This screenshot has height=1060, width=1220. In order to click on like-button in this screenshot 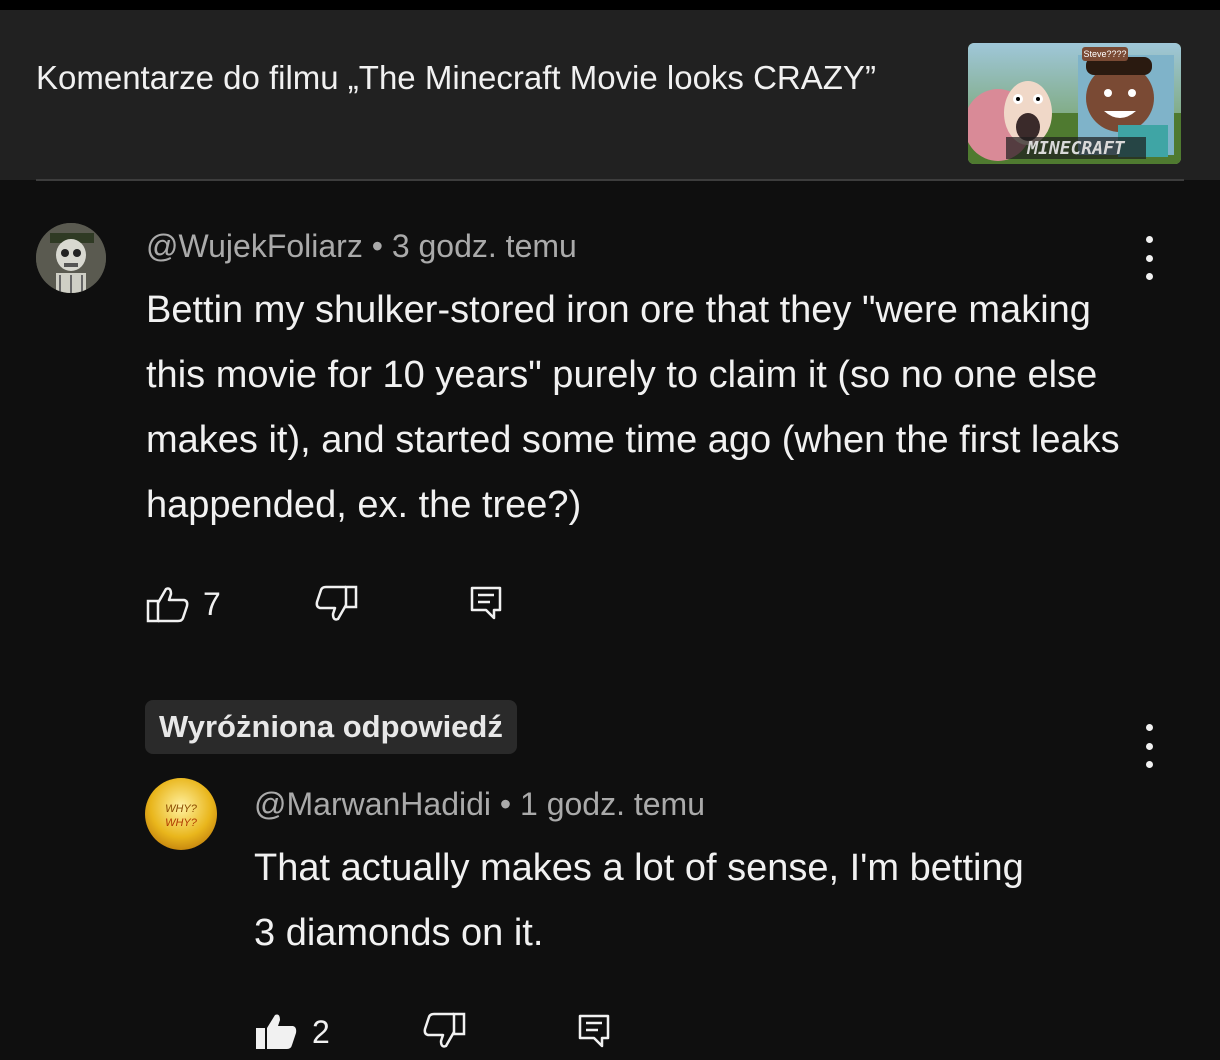, I will do `click(168, 604)`.